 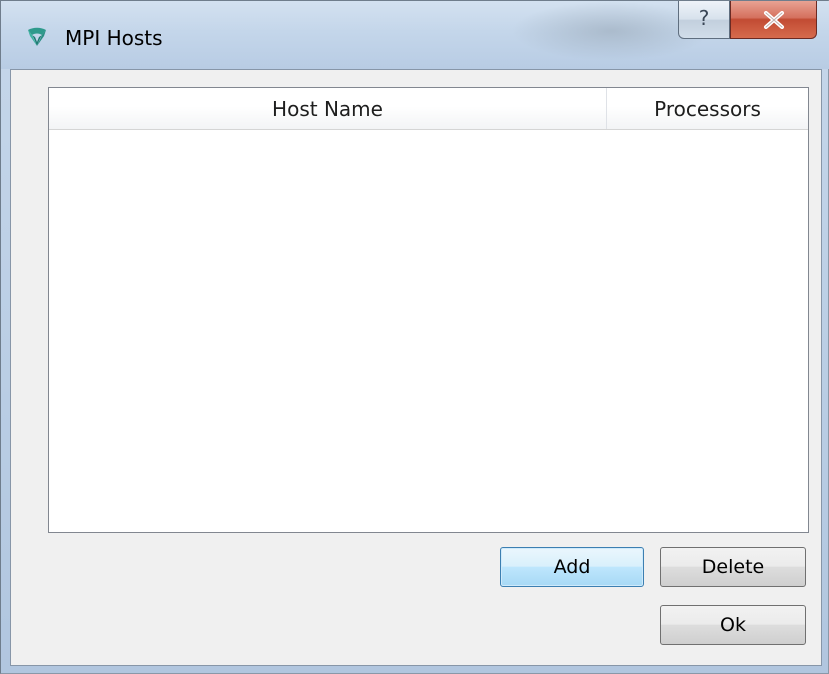 What do you see at coordinates (733, 567) in the screenshot?
I see `delete-button: Delete` at bounding box center [733, 567].